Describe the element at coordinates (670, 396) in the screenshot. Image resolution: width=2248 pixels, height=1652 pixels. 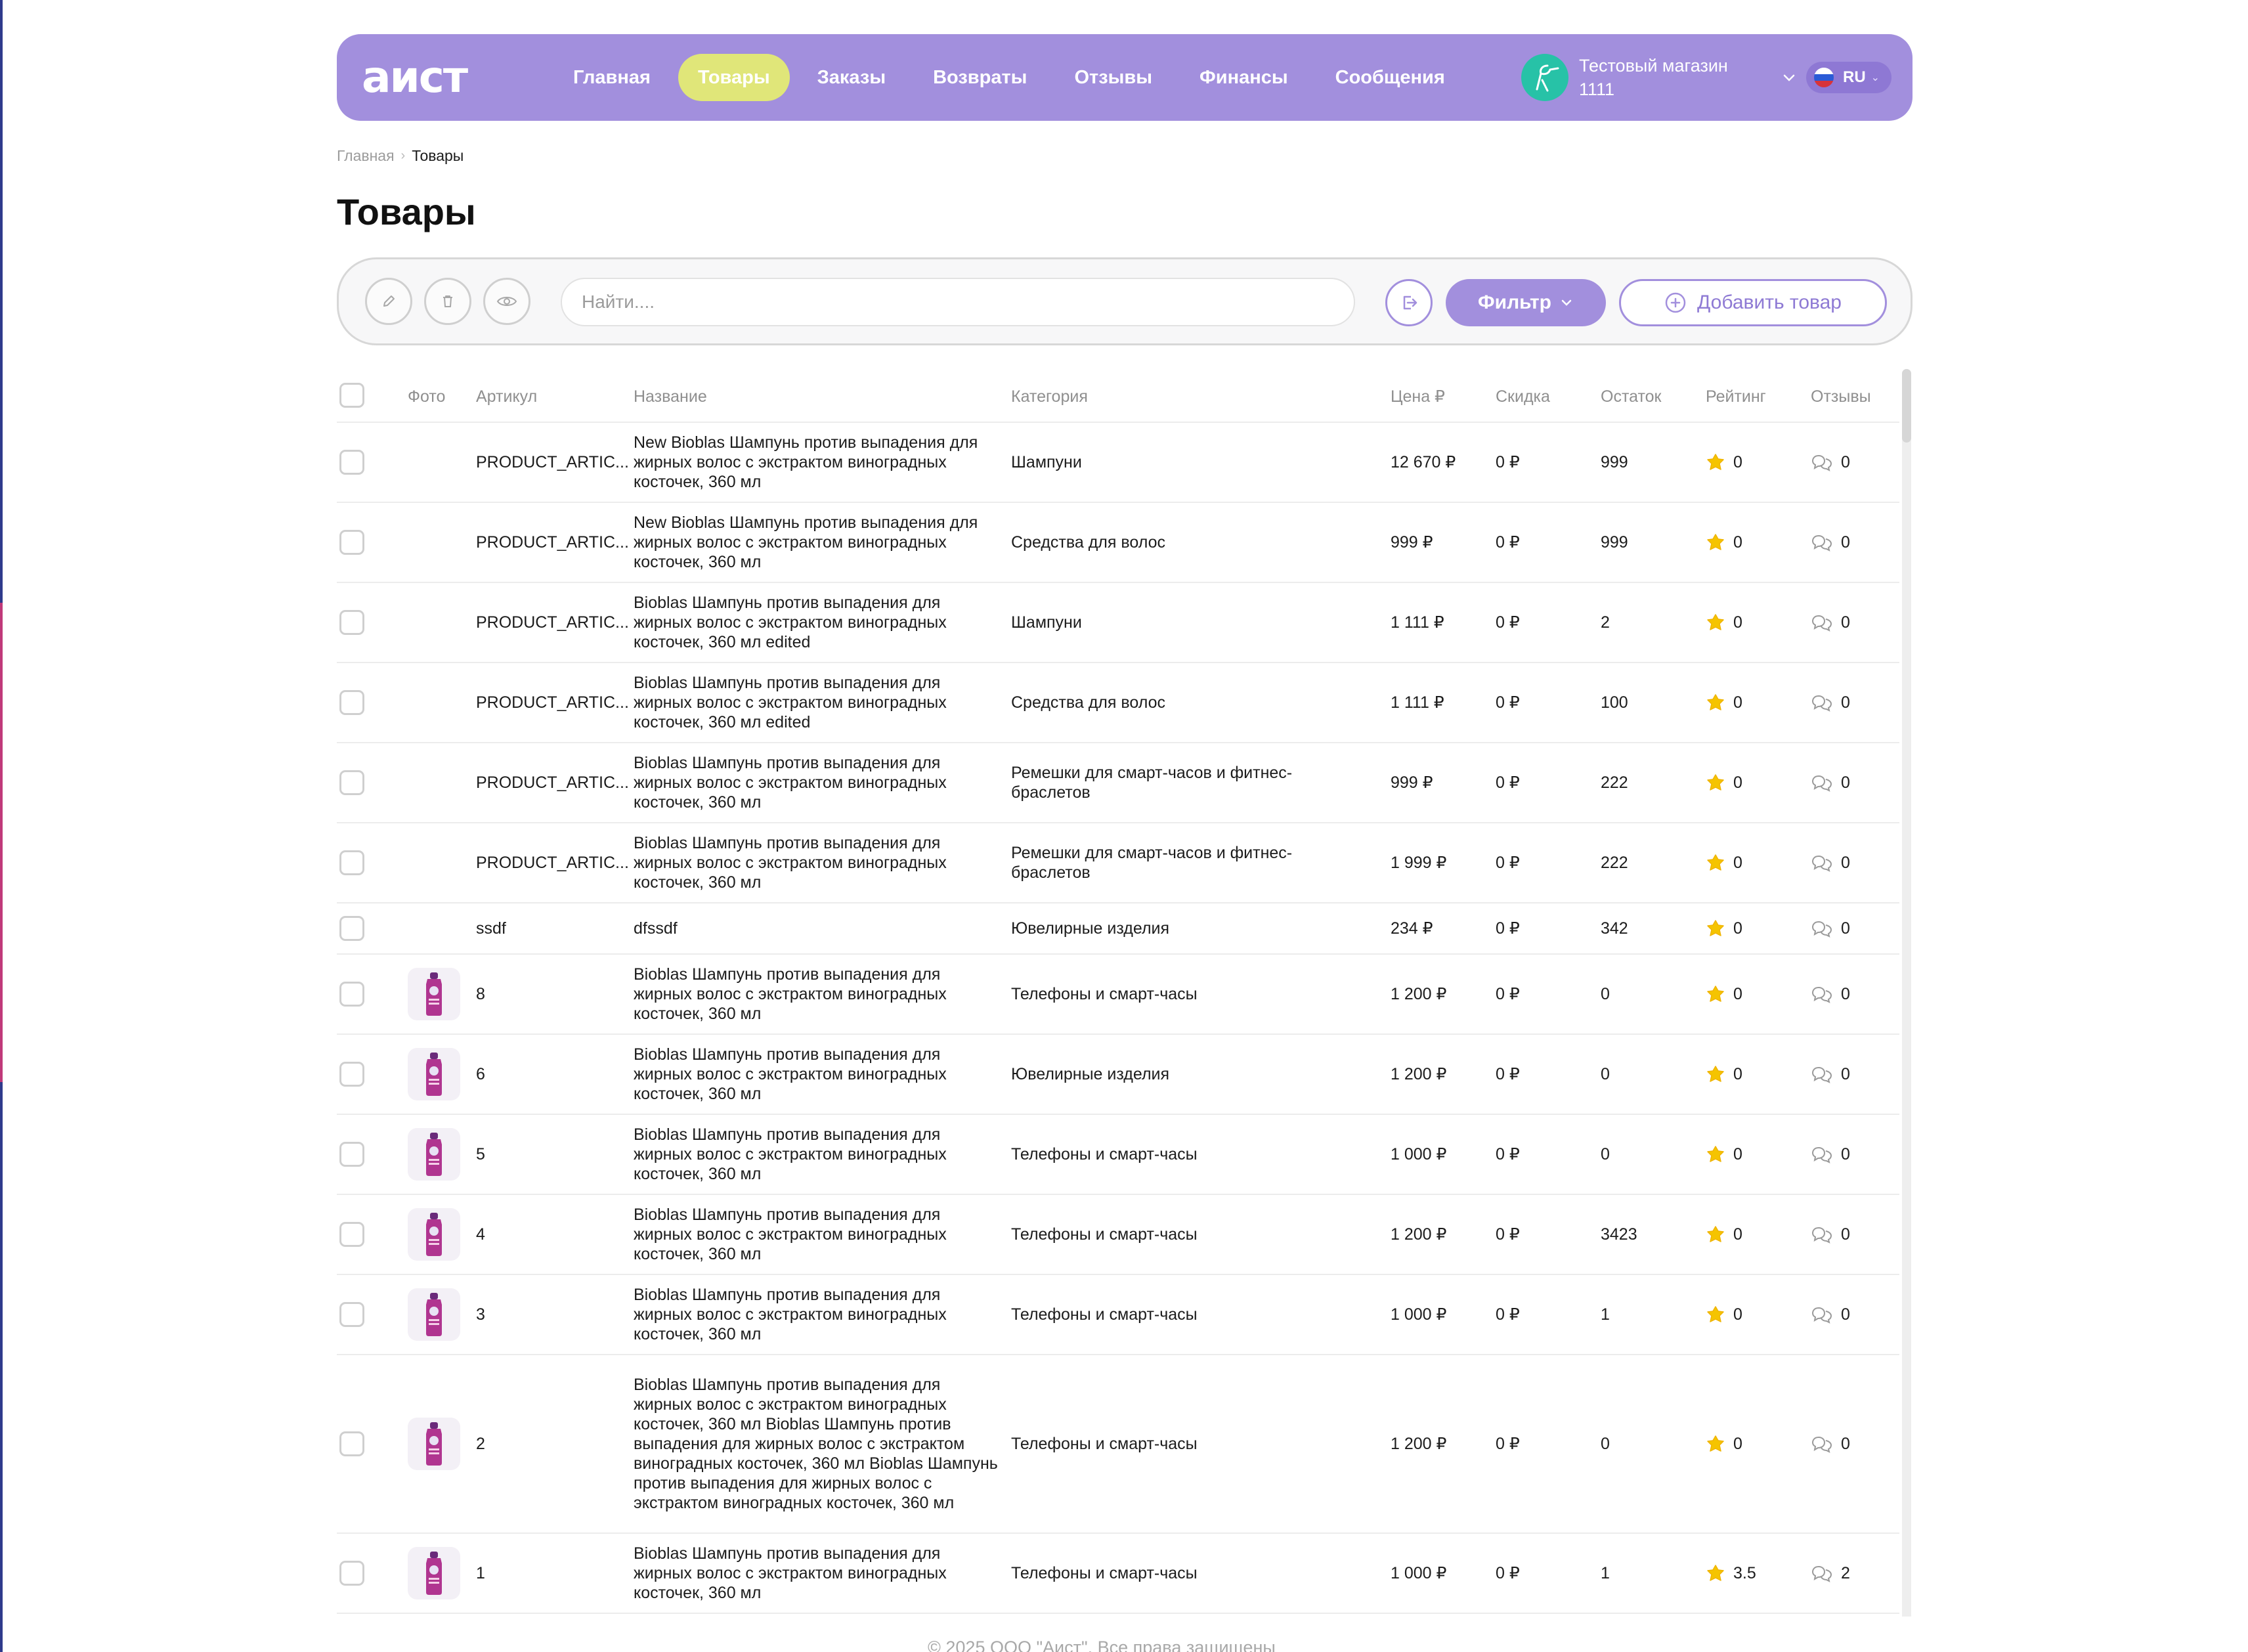
I see `column-header: Название` at that location.